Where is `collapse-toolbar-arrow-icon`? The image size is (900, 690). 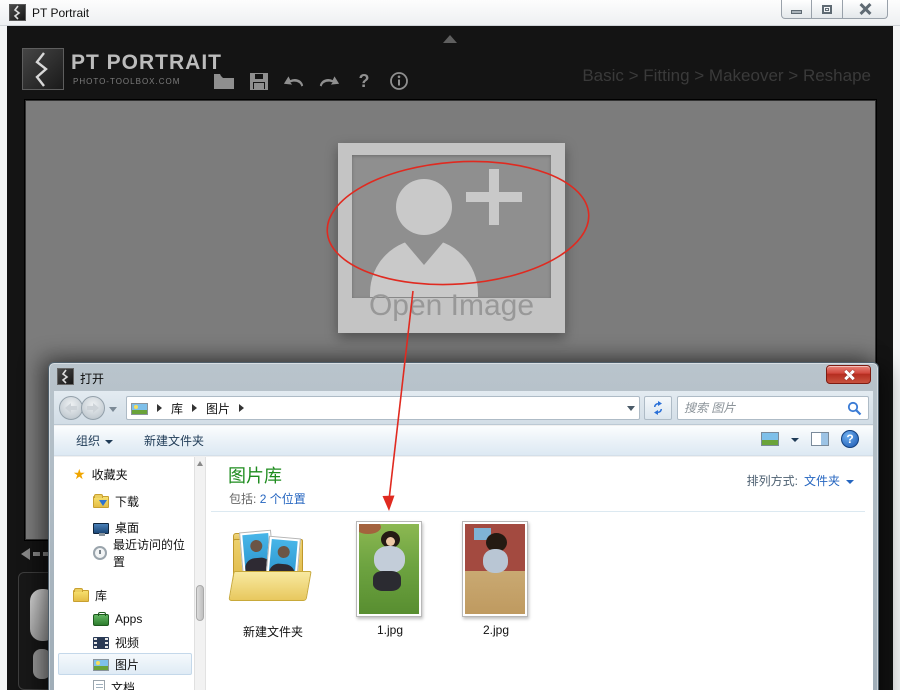 collapse-toolbar-arrow-icon is located at coordinates (450, 39).